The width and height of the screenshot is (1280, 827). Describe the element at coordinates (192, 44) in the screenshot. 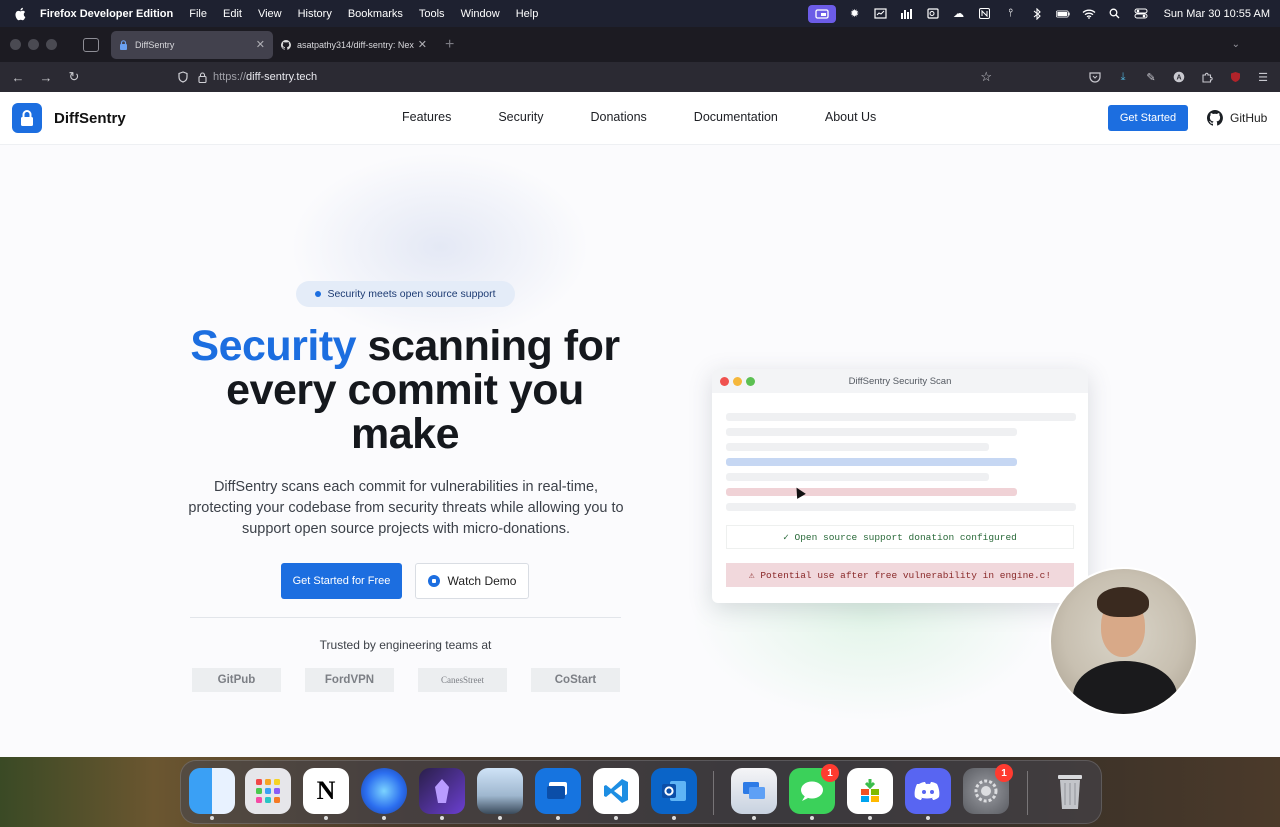

I see `tab-diffsentry: DiffSentry ✕` at that location.